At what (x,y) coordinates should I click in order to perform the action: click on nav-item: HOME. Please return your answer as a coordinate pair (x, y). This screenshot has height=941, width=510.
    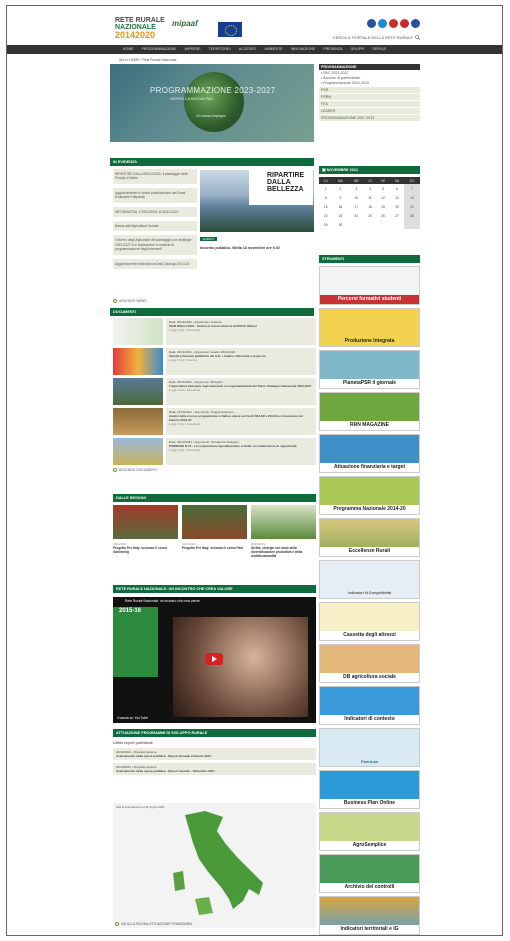
    Looking at the image, I should click on (128, 49).